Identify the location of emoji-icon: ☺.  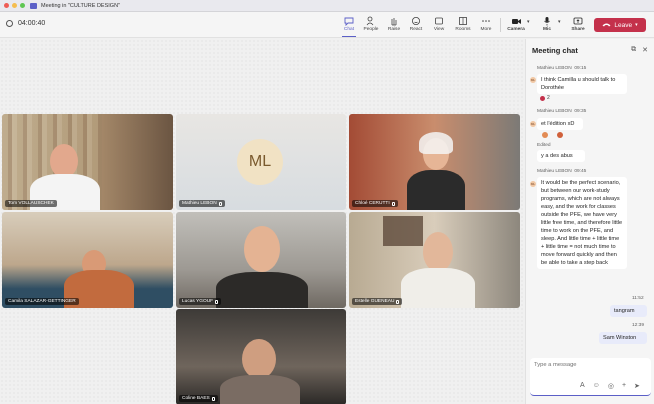
(596, 386).